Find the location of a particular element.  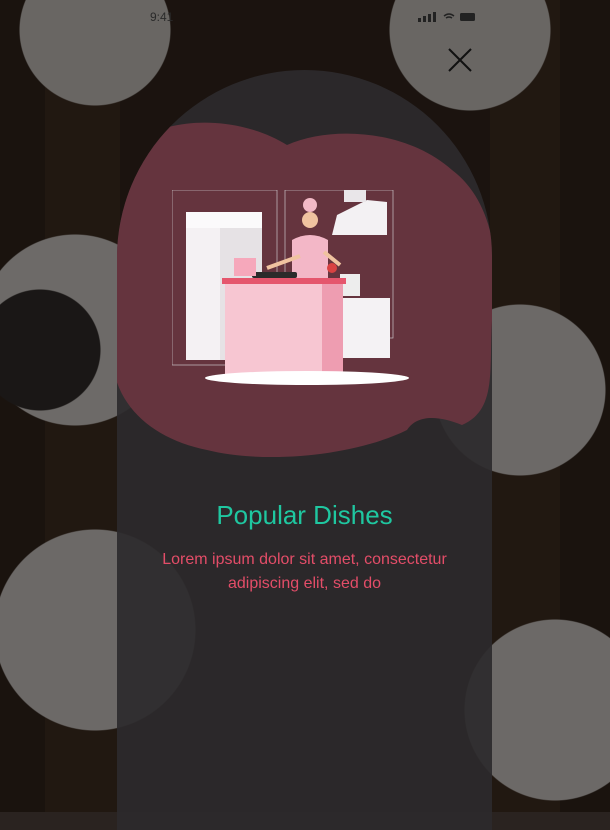

chef-cooking-illustration is located at coordinates (290, 287).